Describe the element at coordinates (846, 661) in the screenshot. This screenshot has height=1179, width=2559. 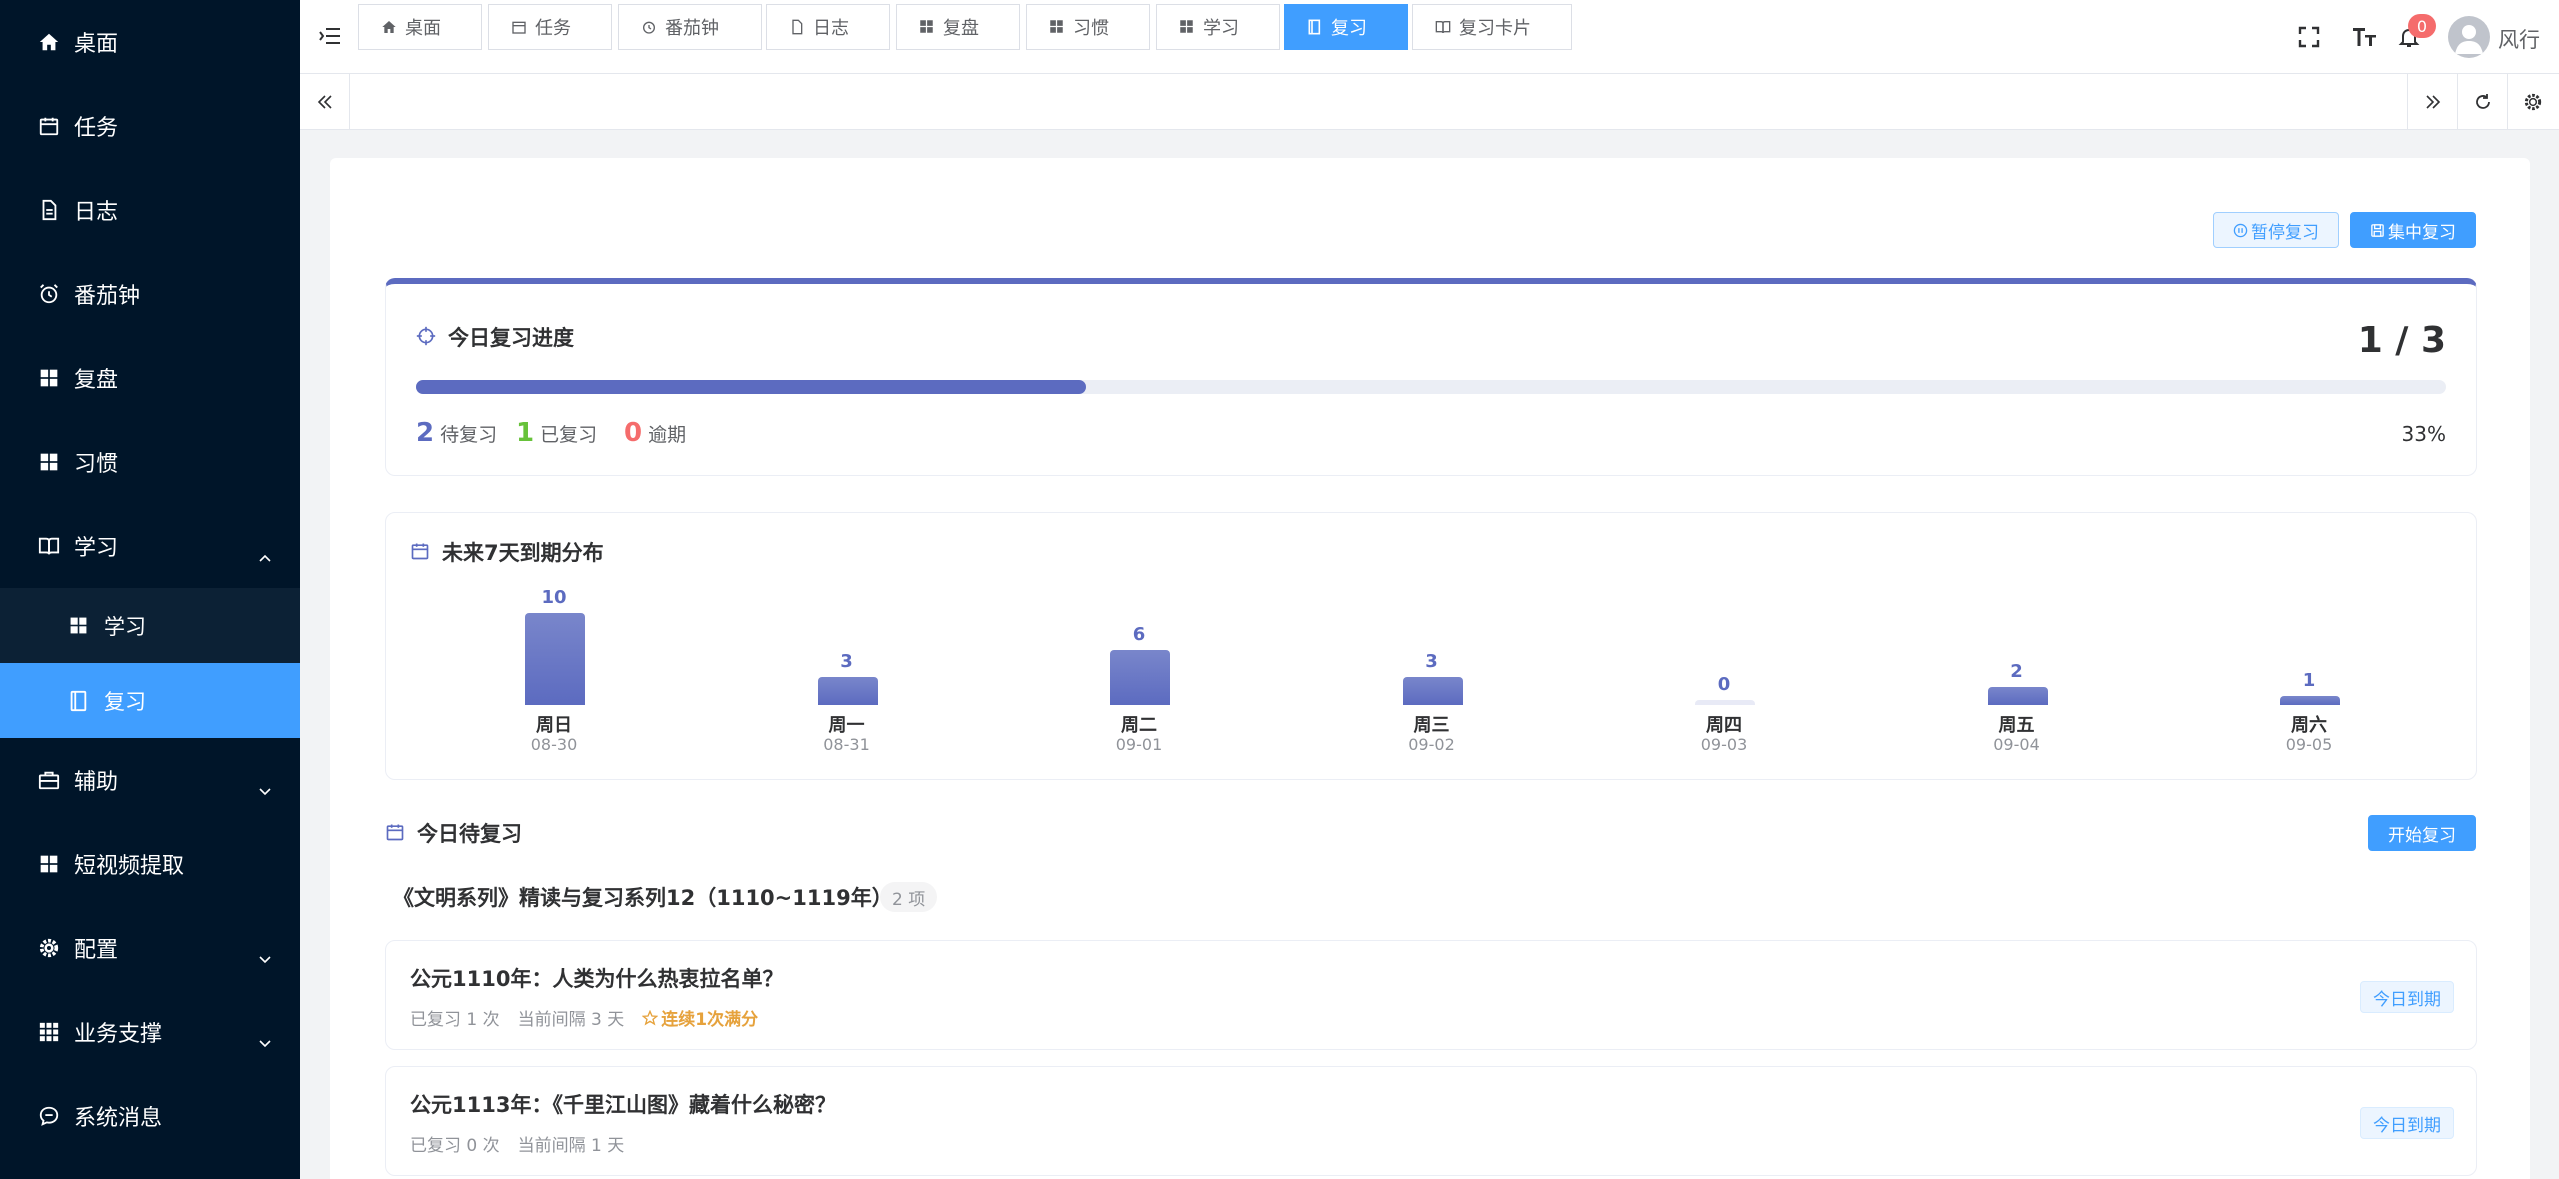
I see `chart-bar-value: 3` at that location.